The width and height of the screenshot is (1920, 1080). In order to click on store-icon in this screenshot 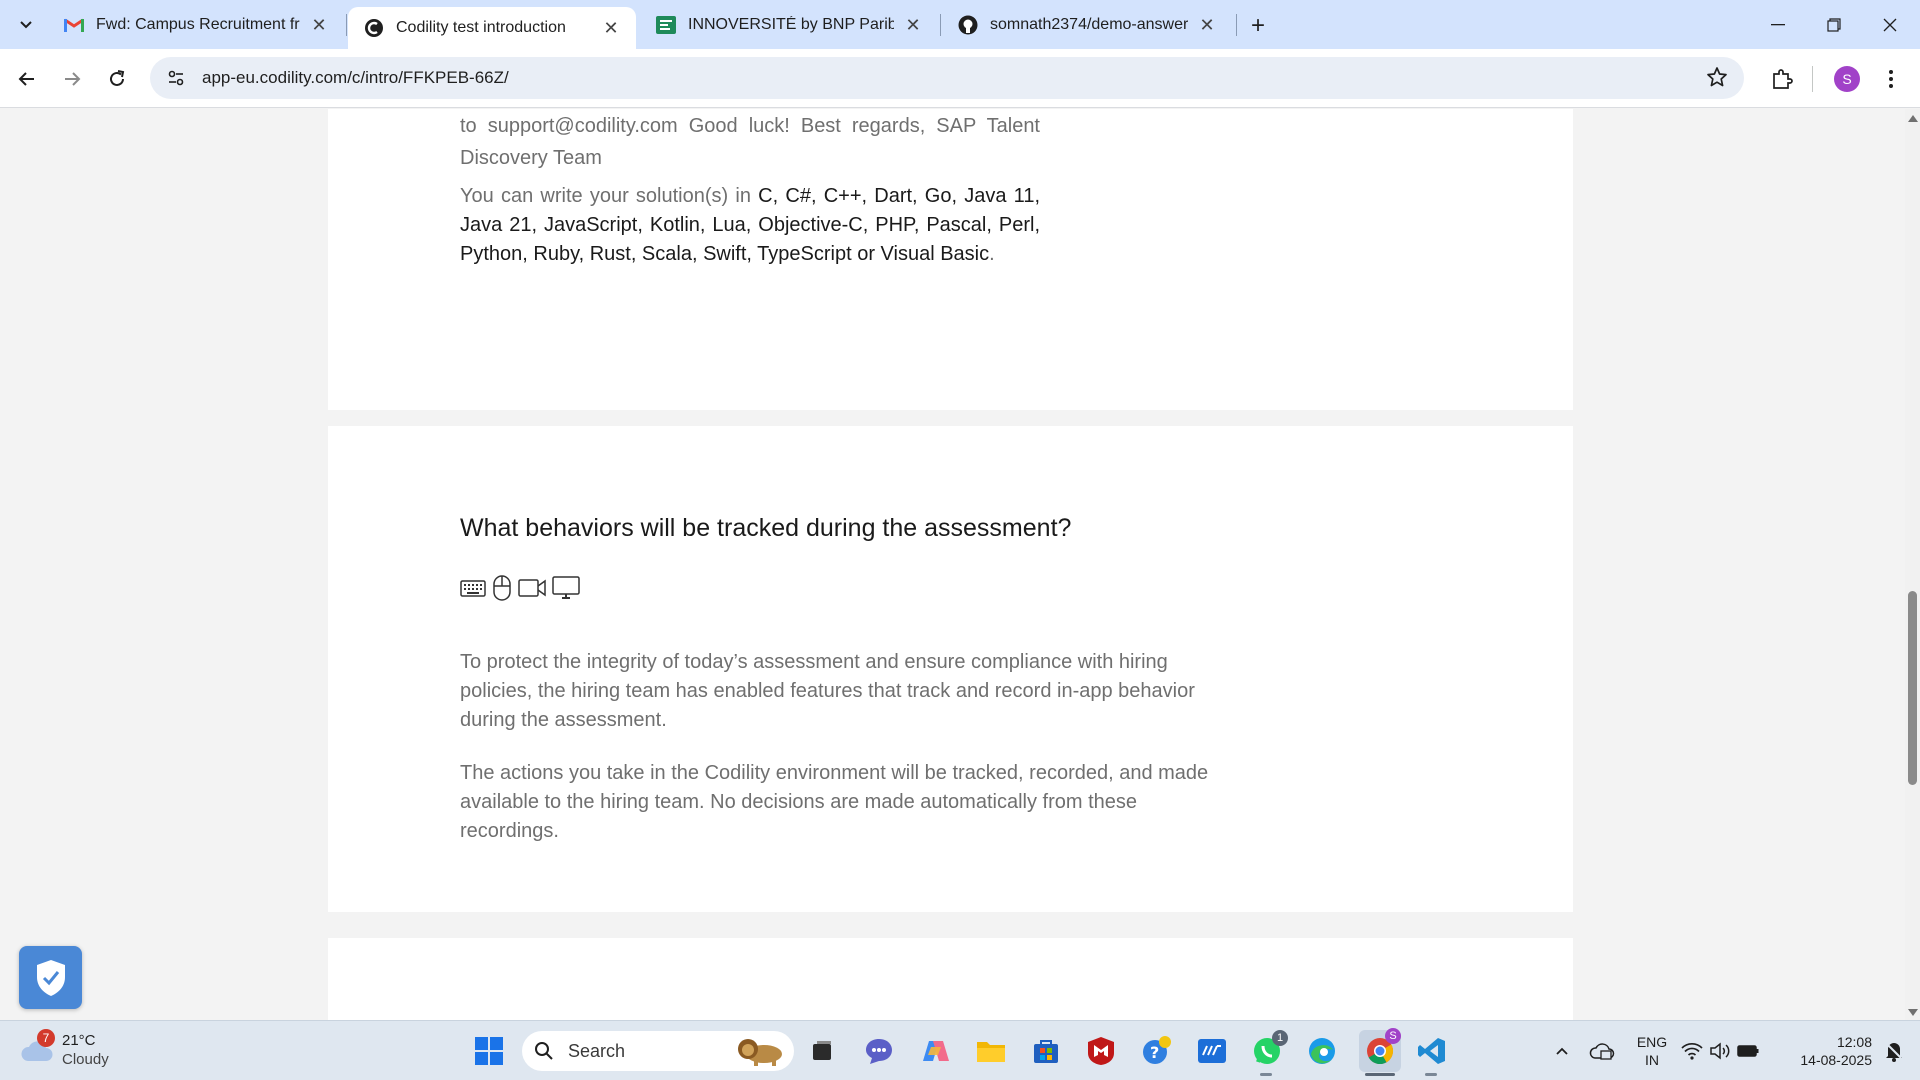, I will do `click(1046, 1051)`.